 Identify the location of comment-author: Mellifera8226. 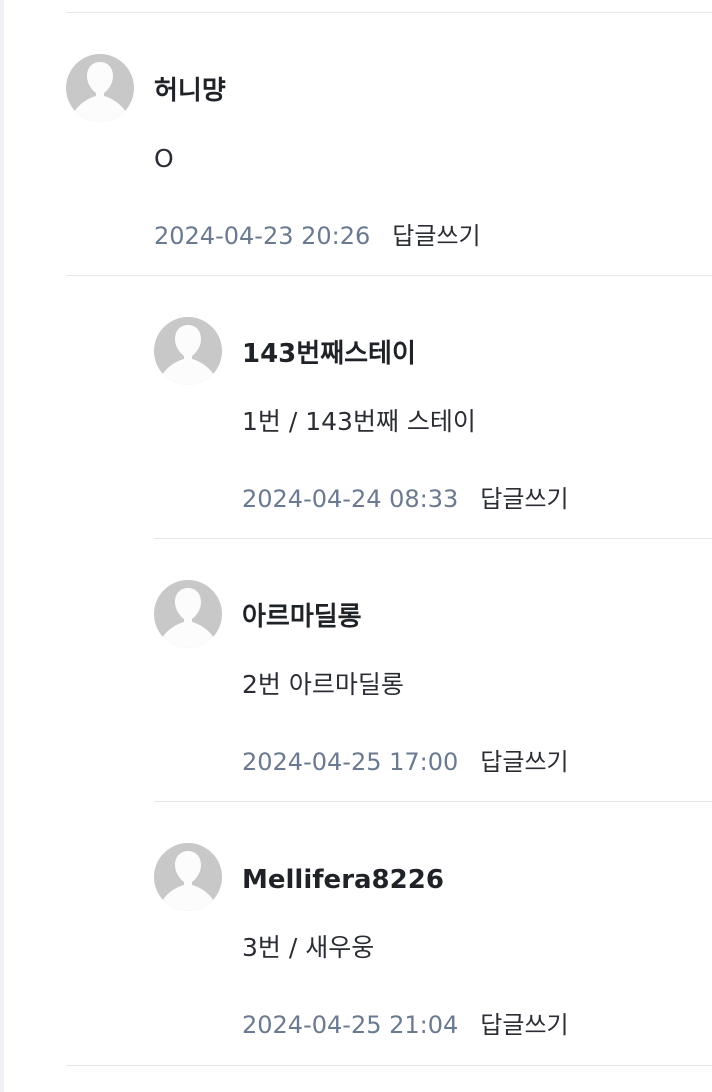
(343, 880).